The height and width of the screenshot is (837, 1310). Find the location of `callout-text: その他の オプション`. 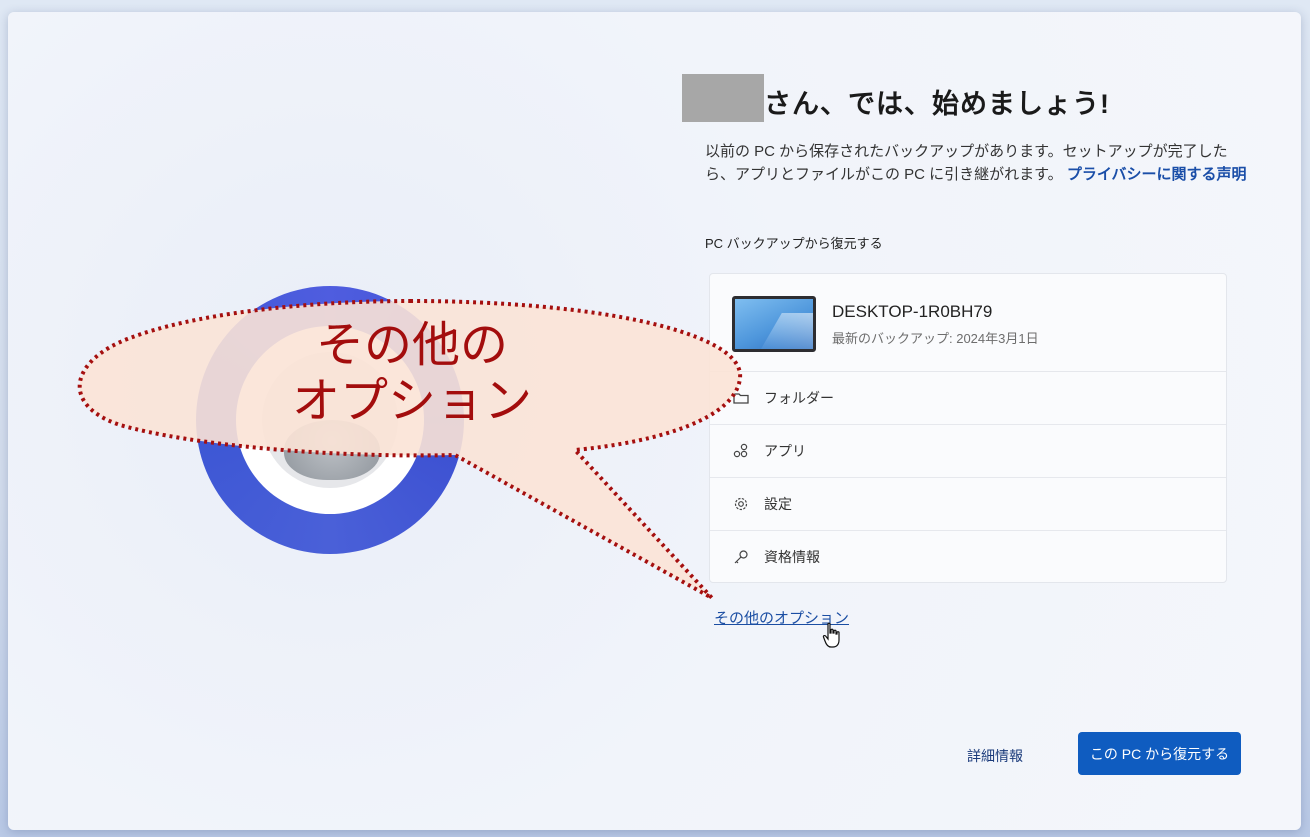

callout-text: その他の オプション is located at coordinates (412, 374).